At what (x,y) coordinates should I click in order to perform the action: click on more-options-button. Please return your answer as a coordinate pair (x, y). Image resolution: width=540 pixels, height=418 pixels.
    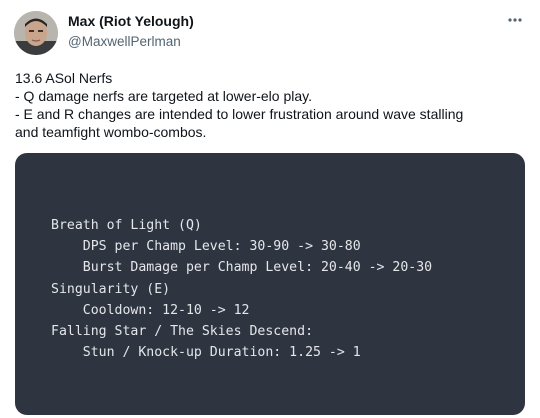
    Looking at the image, I should click on (515, 20).